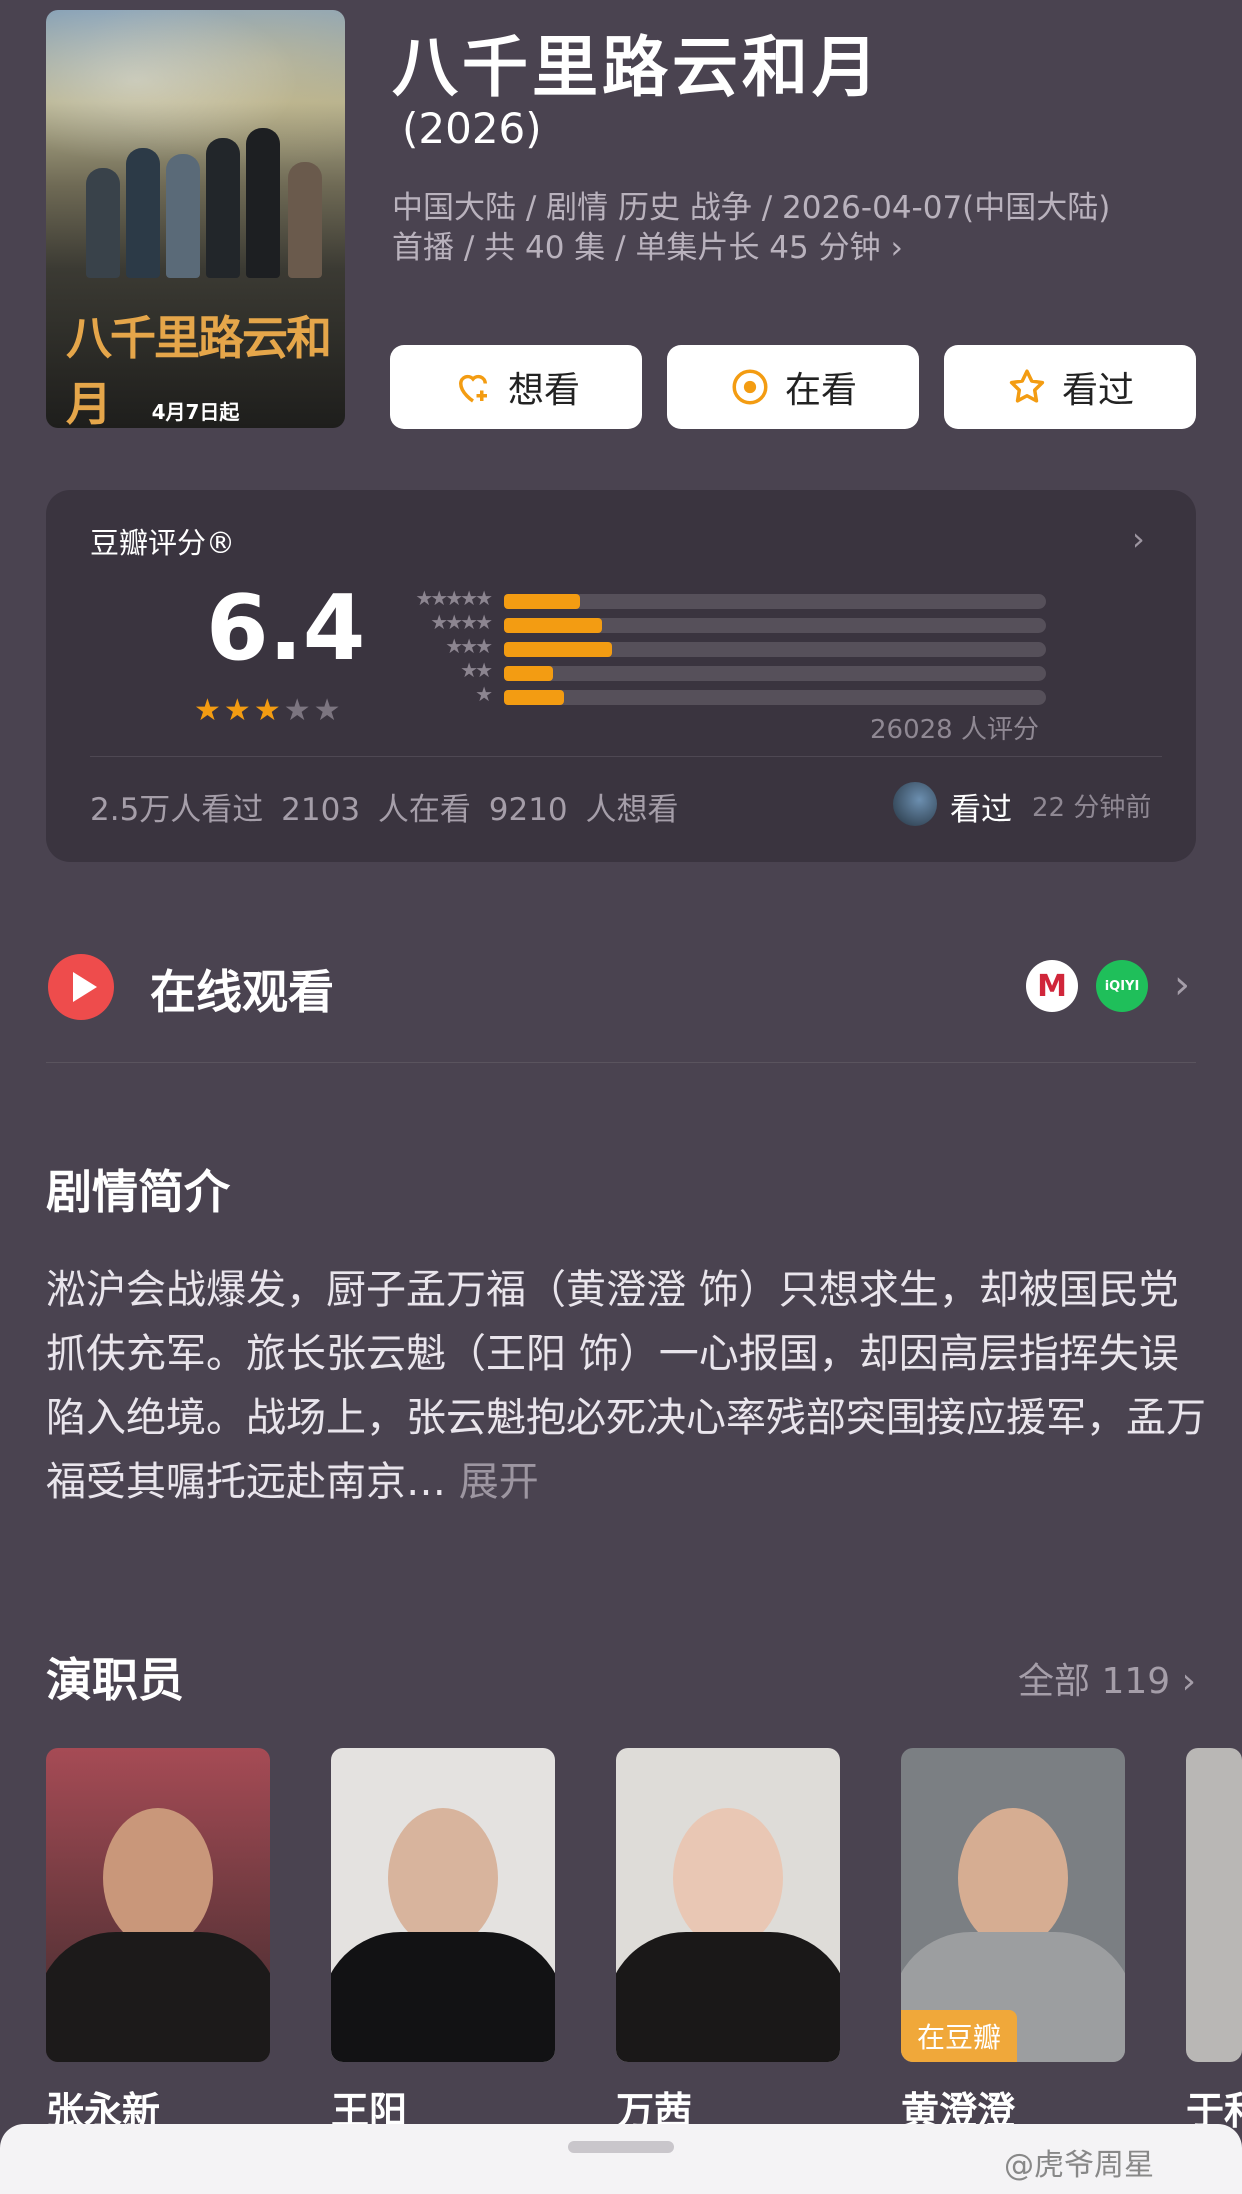 This screenshot has height=2194, width=1242. What do you see at coordinates (476, 670) in the screenshot?
I see `two-star-icons: ★★` at bounding box center [476, 670].